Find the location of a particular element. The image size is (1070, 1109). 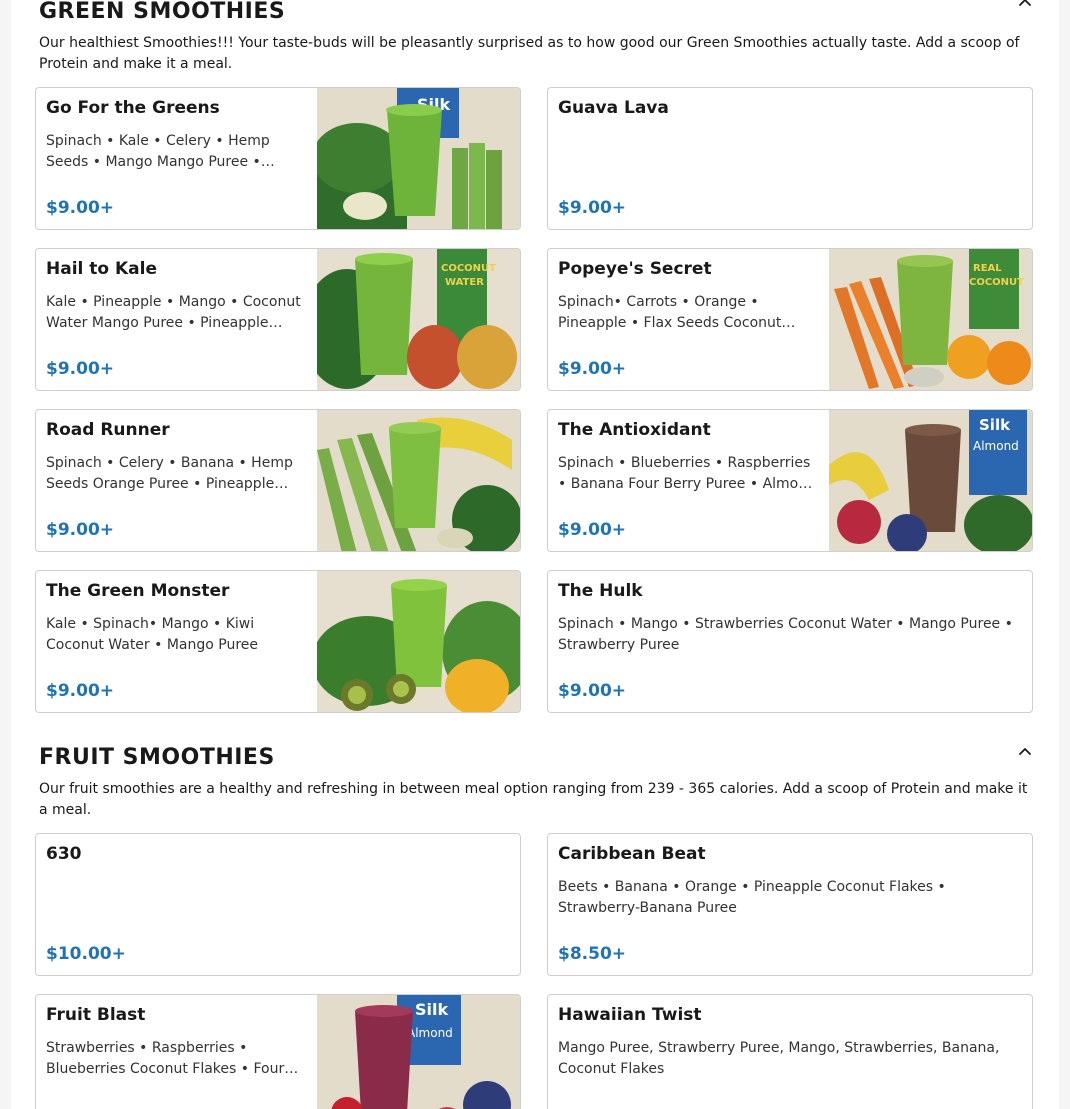

item-name: The Hulk is located at coordinates (600, 591).